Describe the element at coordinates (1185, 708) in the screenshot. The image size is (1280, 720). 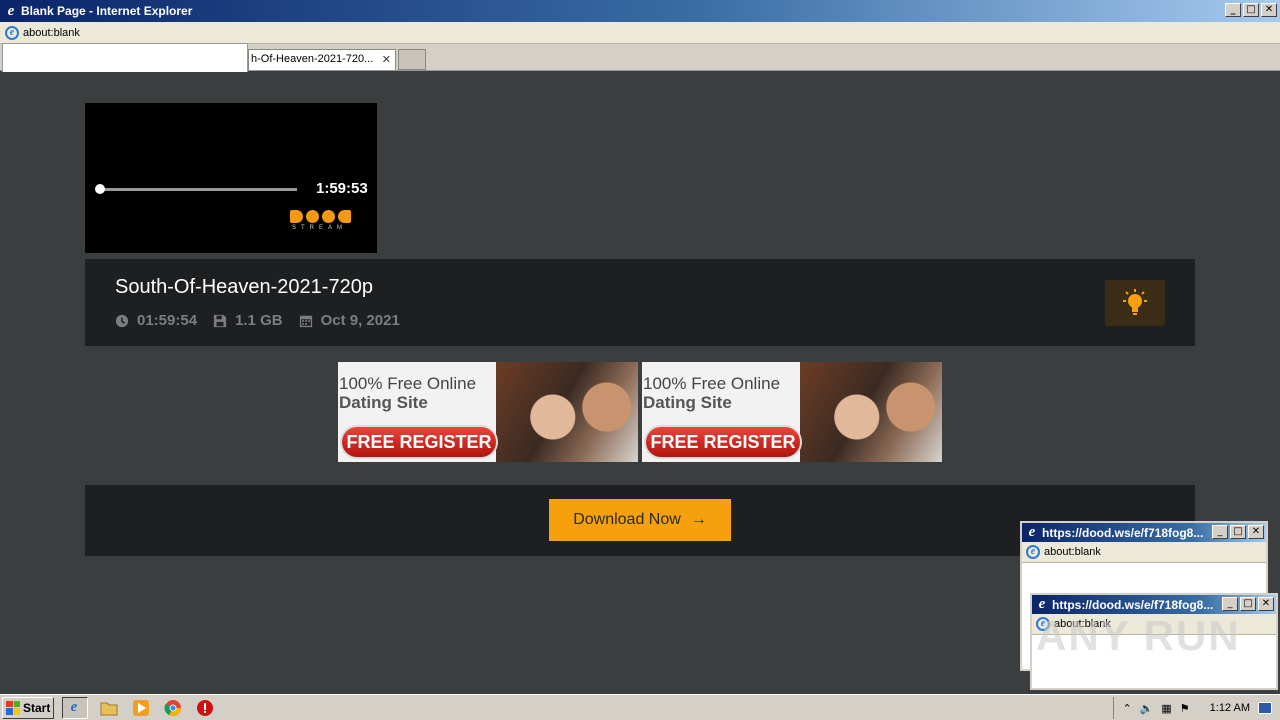
I see `action-center-flag-icon: ⚑` at that location.